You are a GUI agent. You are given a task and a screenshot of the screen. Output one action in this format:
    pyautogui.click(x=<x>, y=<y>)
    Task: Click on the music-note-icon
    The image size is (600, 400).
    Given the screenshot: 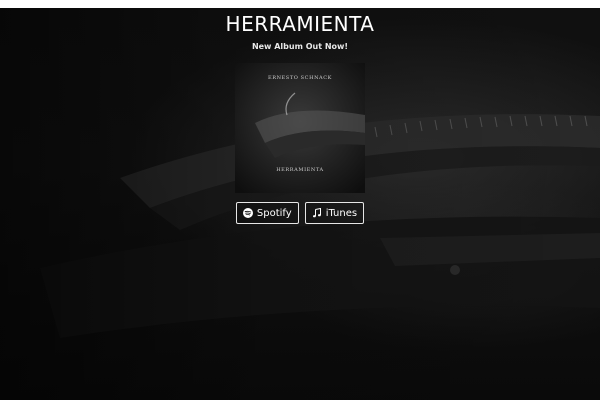 What is the action you would take?
    pyautogui.click(x=317, y=213)
    